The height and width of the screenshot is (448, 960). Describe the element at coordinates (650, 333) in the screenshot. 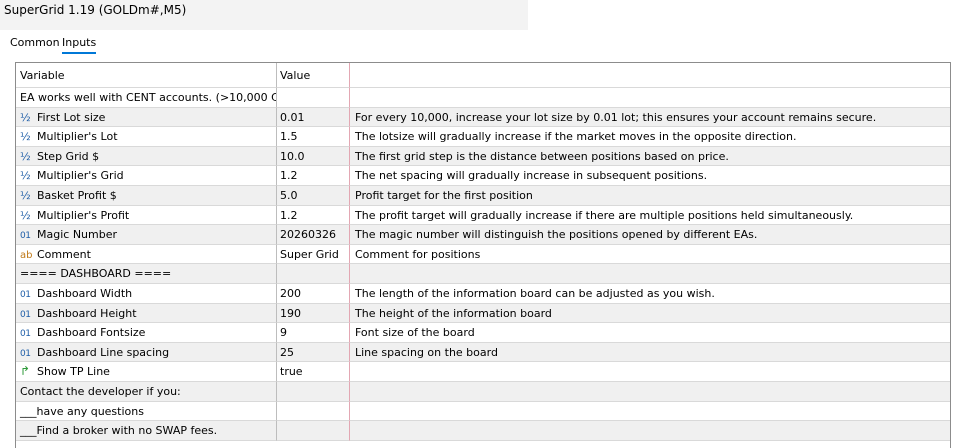

I see `description-cell: Font size of the board` at that location.